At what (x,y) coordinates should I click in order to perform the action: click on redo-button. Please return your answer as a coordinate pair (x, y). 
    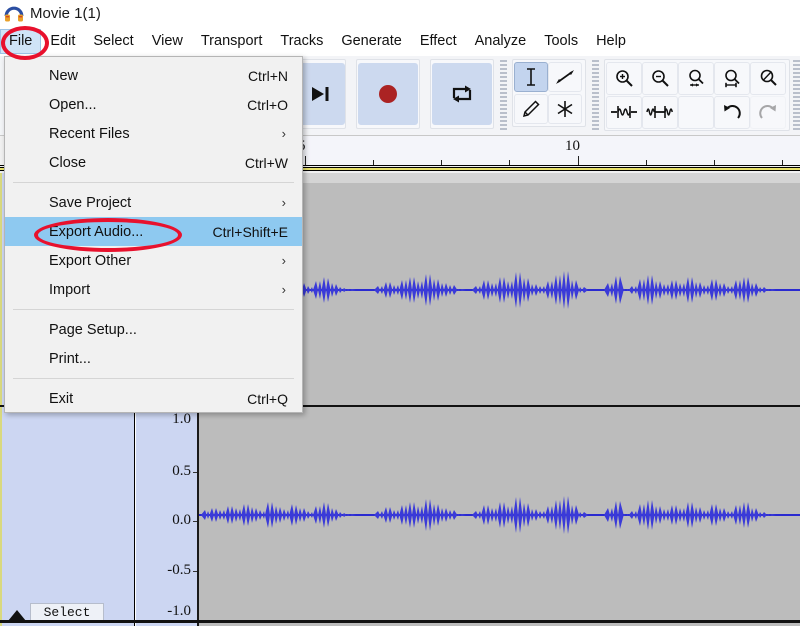
    Looking at the image, I should click on (768, 112).